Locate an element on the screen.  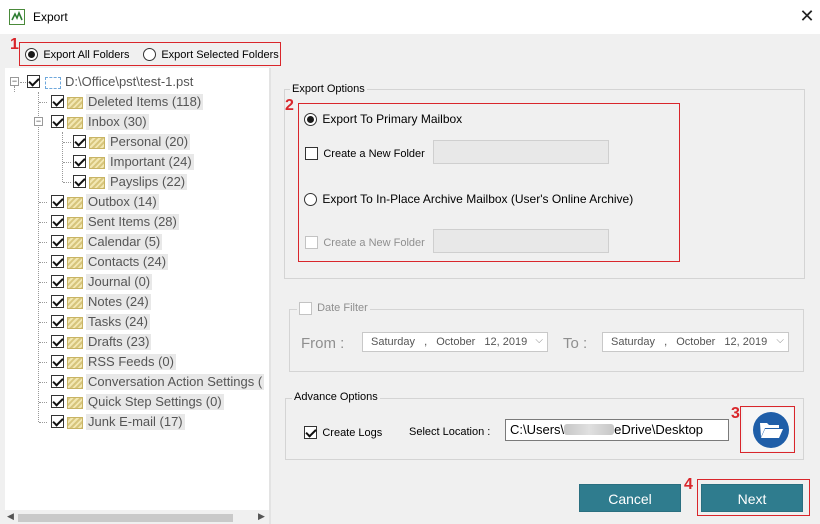
tree-item-drafts: Drafts (23) is located at coordinates (135, 342).